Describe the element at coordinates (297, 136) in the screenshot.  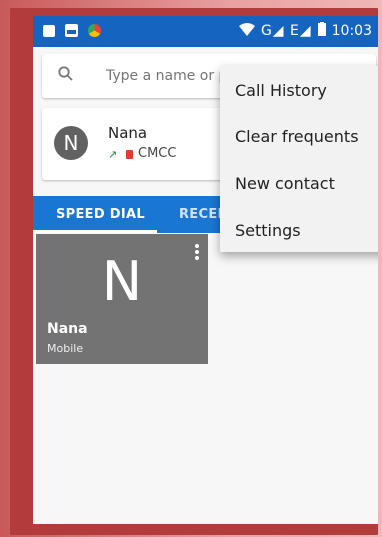
I see `menu-item-clear-frequents: Clear frequents` at that location.